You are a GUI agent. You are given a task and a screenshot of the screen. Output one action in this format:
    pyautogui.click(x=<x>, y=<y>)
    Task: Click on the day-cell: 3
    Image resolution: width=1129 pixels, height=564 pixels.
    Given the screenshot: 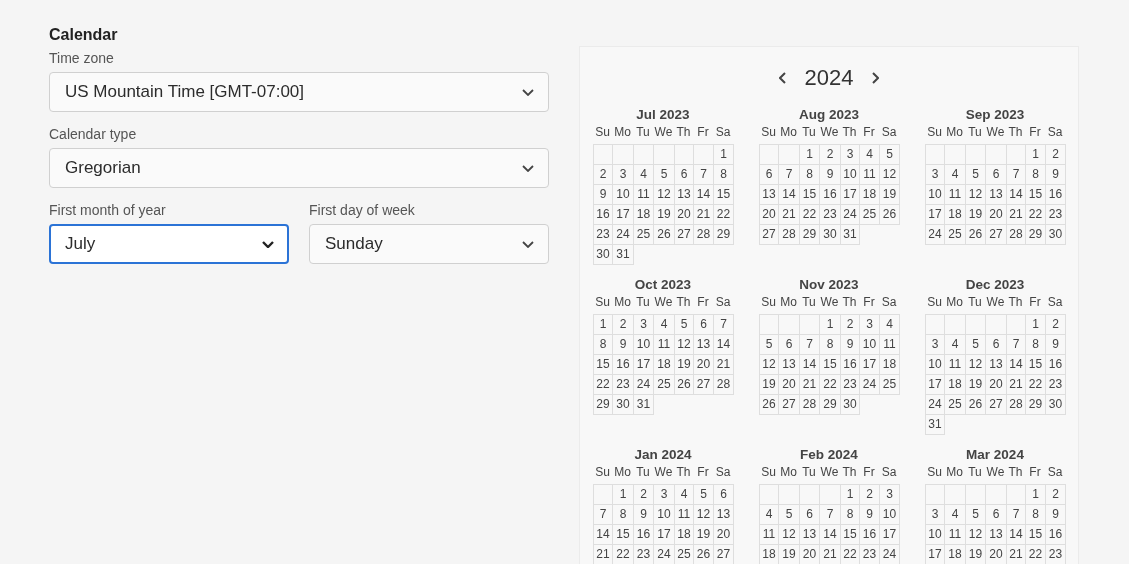 What is the action you would take?
    pyautogui.click(x=889, y=494)
    